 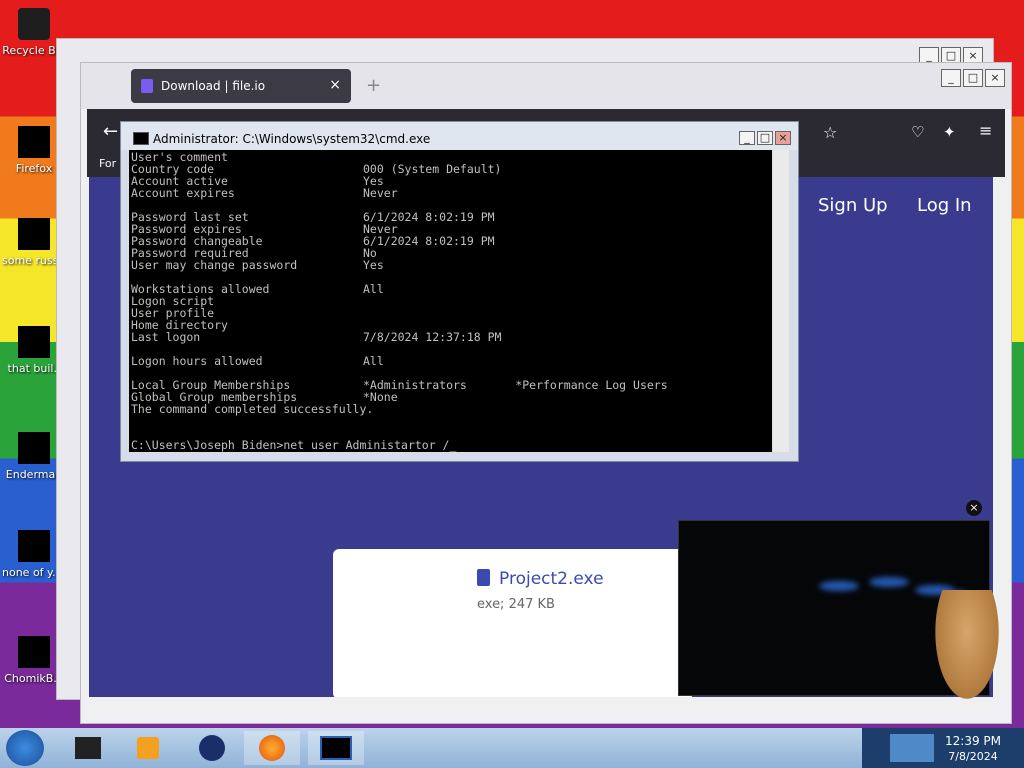 I want to click on start-button, so click(x=25, y=748).